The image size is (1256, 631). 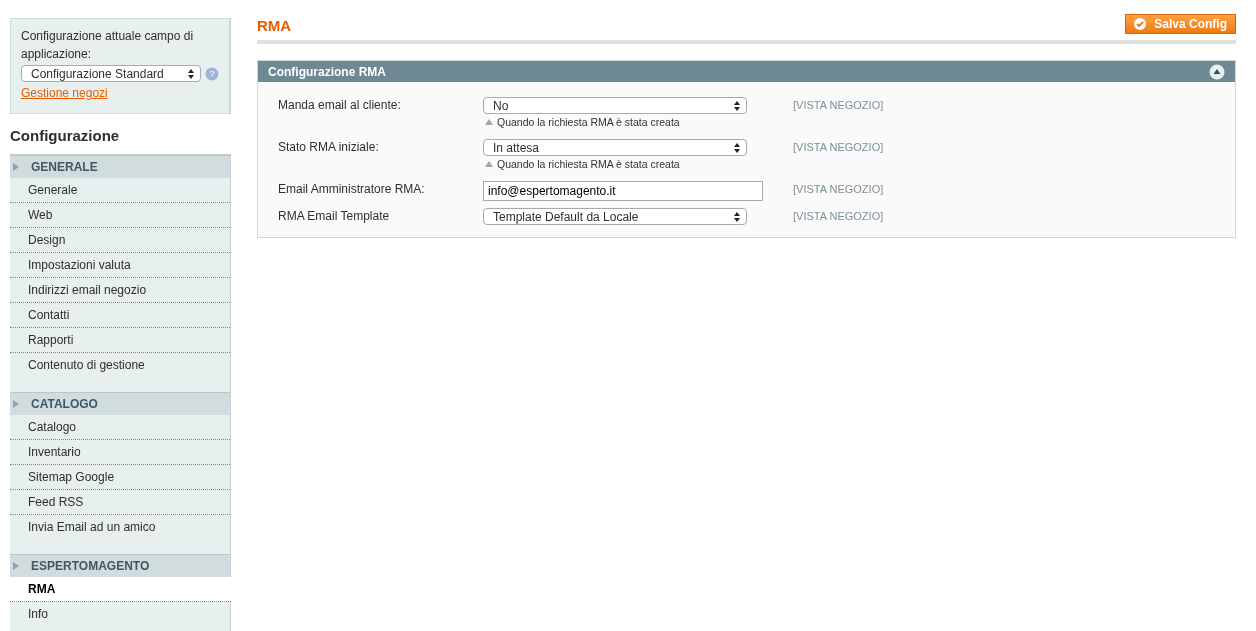 What do you see at coordinates (120, 502) in the screenshot?
I see `sidebar-item: Feed RSS` at bounding box center [120, 502].